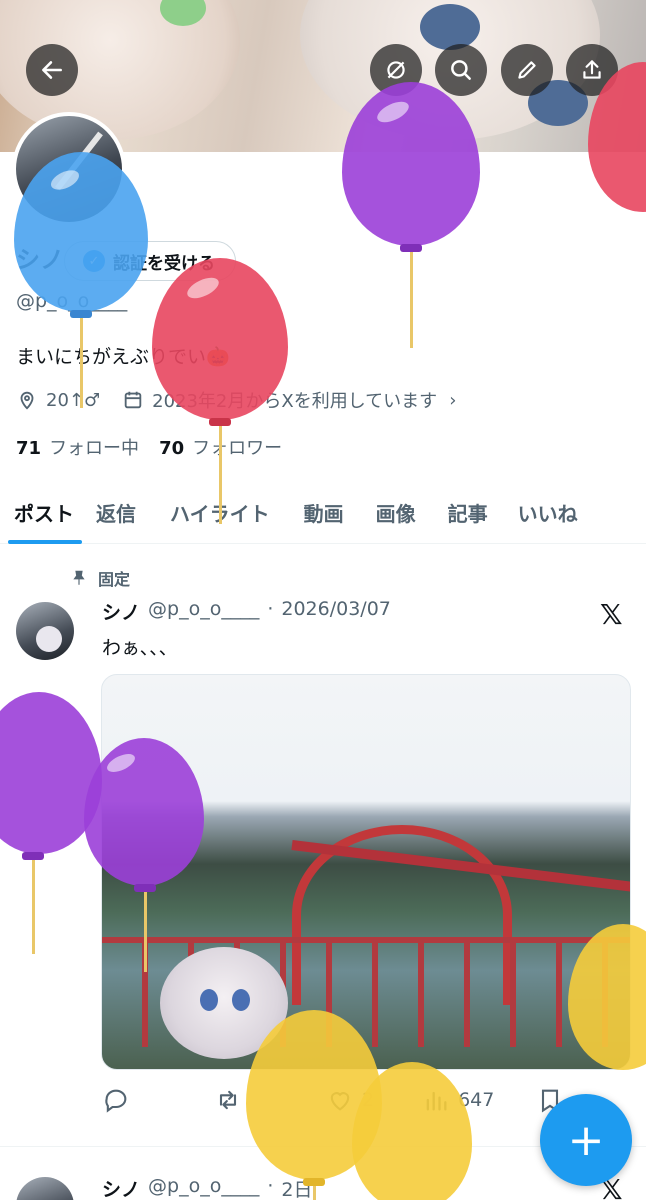  I want to click on profile-tabs: ポスト 返信 ハイライト 動画 画像 記事 いいね, so click(323, 513).